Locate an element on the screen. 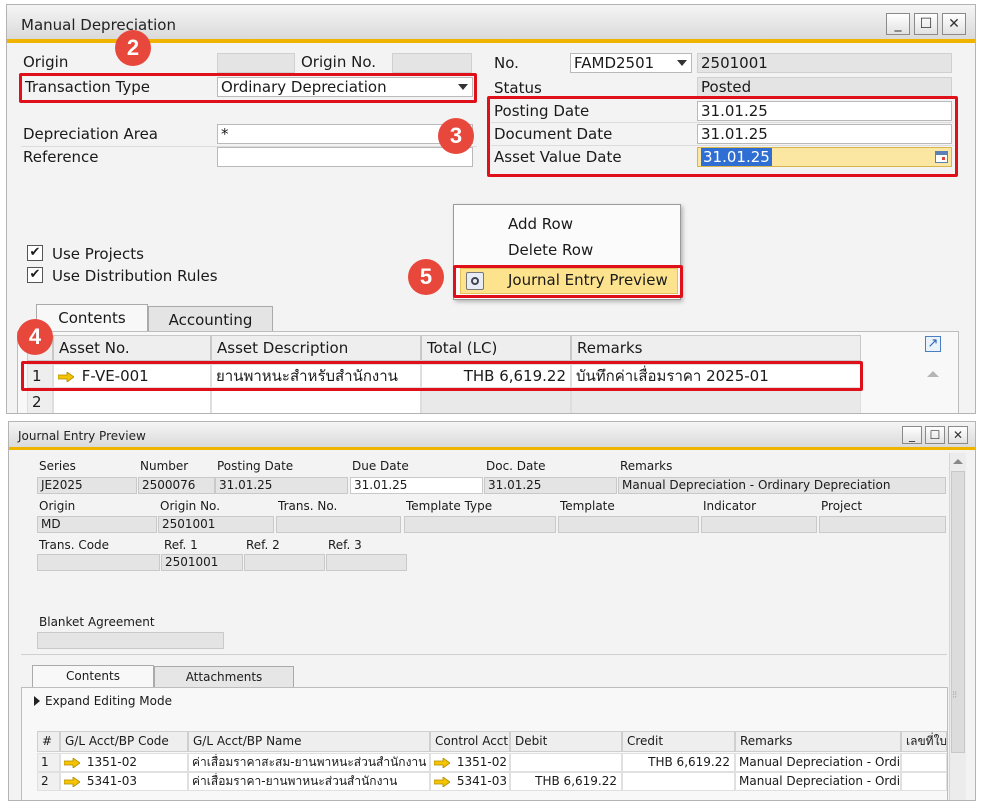 This screenshot has height=801, width=983. expand-editing-mode-link: Expand Editing Mode is located at coordinates (108, 701).